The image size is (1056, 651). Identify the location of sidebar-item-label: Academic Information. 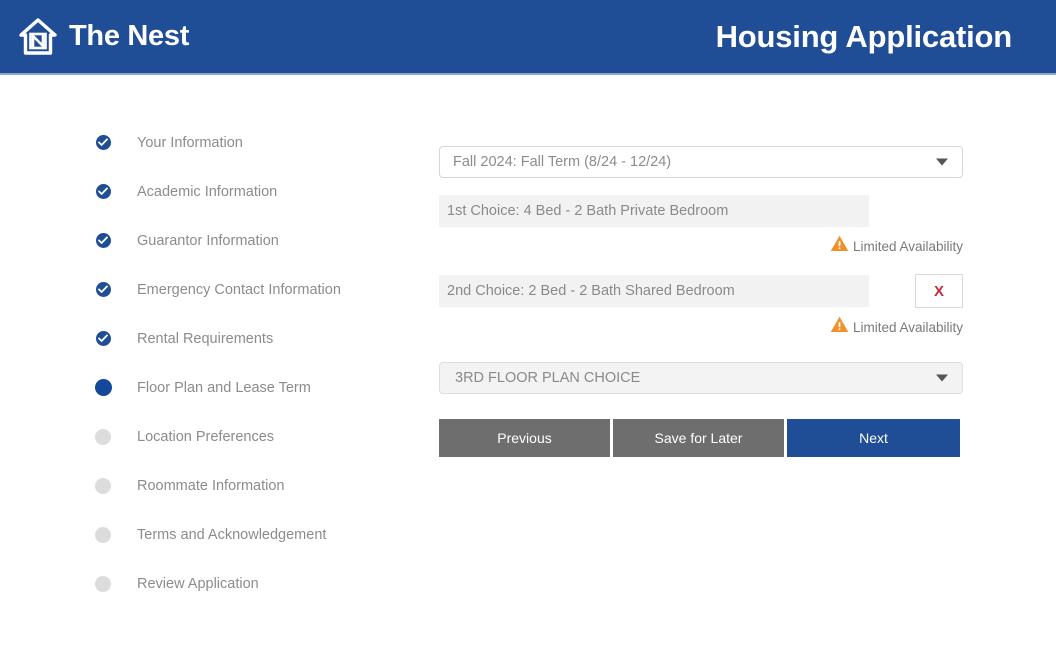
(207, 191).